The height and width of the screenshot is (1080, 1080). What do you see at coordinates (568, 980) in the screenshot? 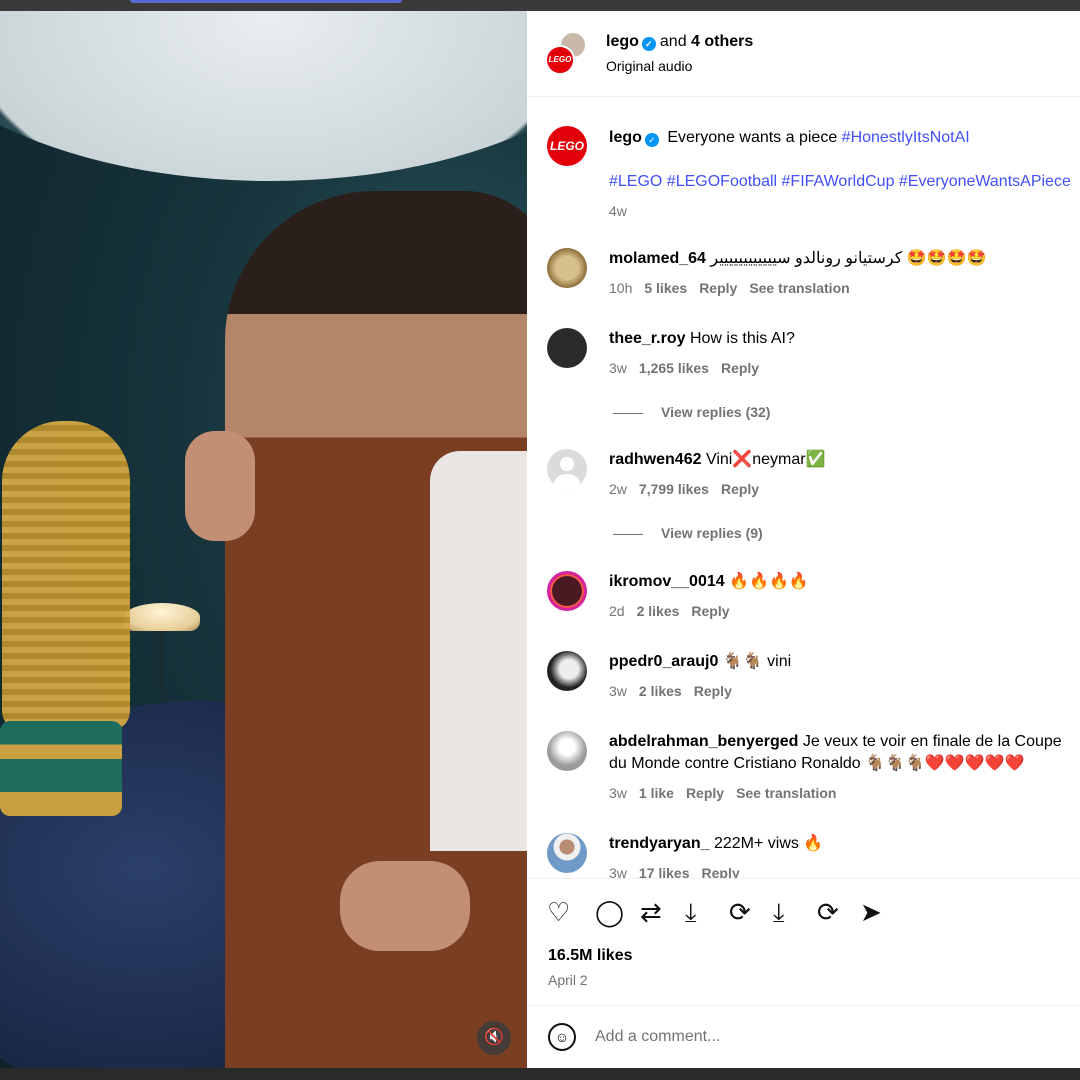
I see `post-date: April 2` at bounding box center [568, 980].